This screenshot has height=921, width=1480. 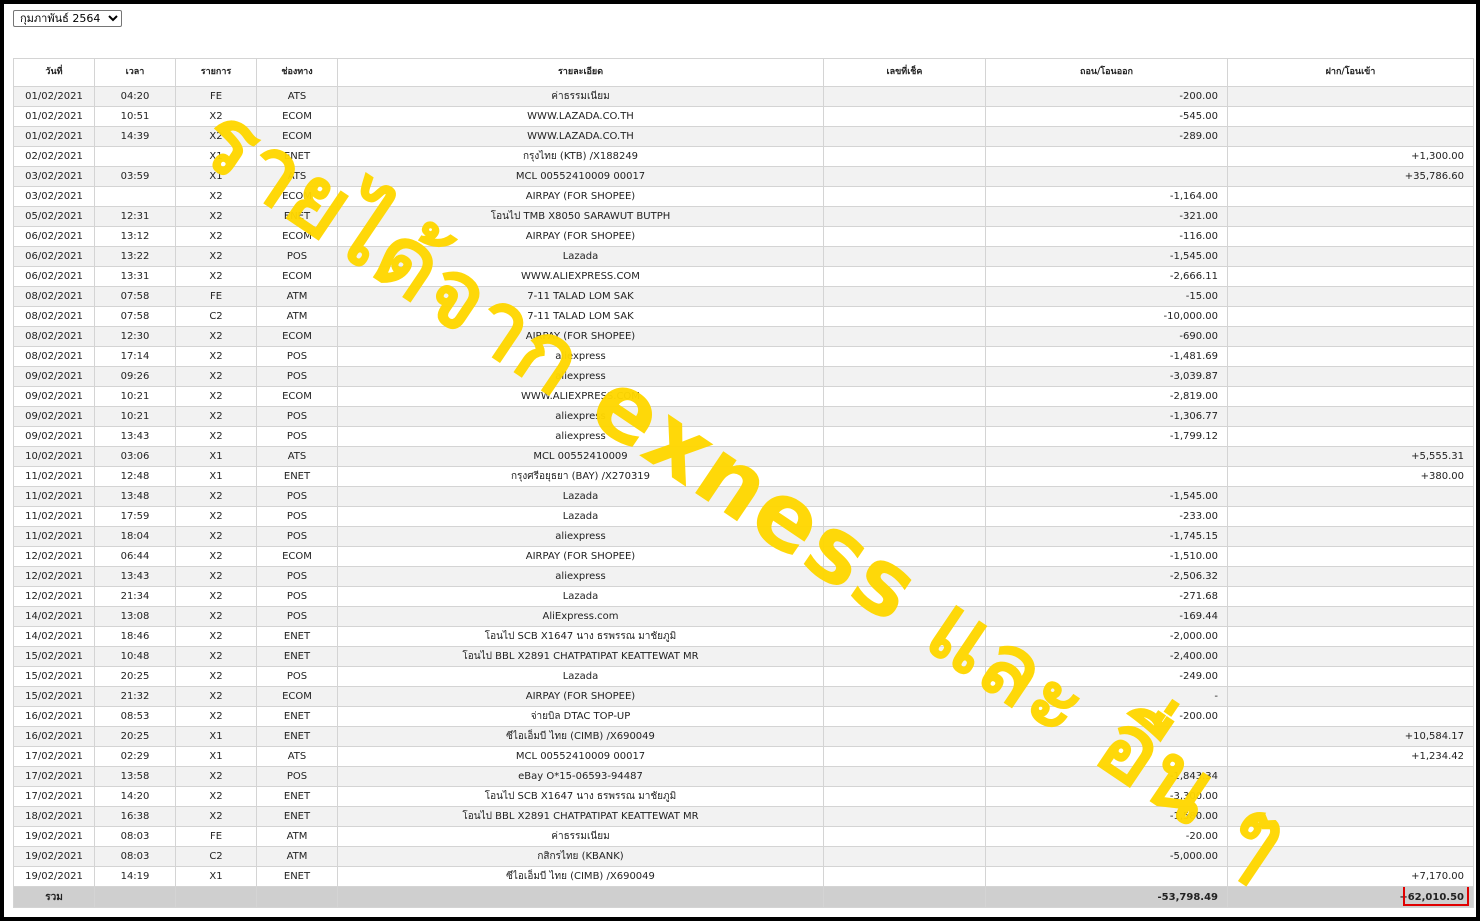 I want to click on row-time: 17:14, so click(x=135, y=356).